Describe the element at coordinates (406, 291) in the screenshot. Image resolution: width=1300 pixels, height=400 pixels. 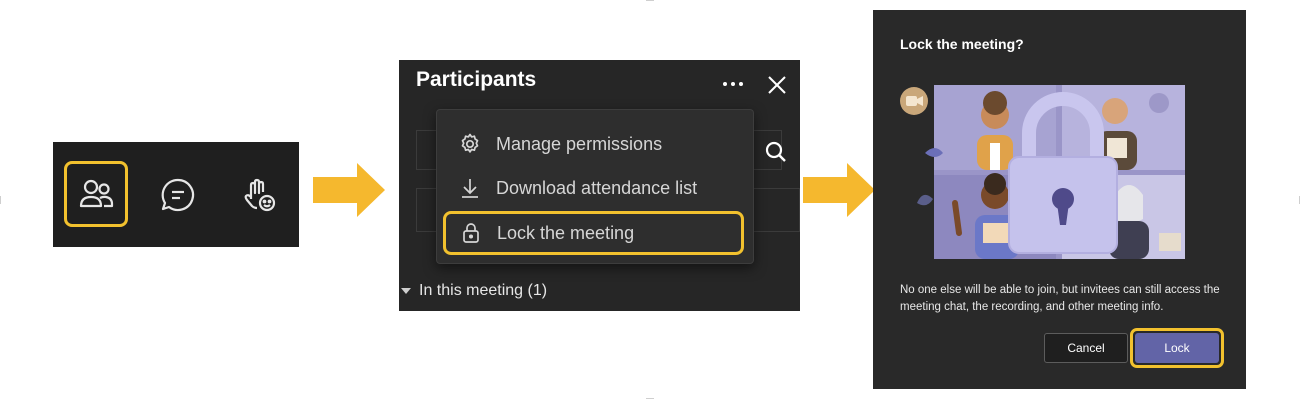
I see `expand-triangle-icon` at that location.